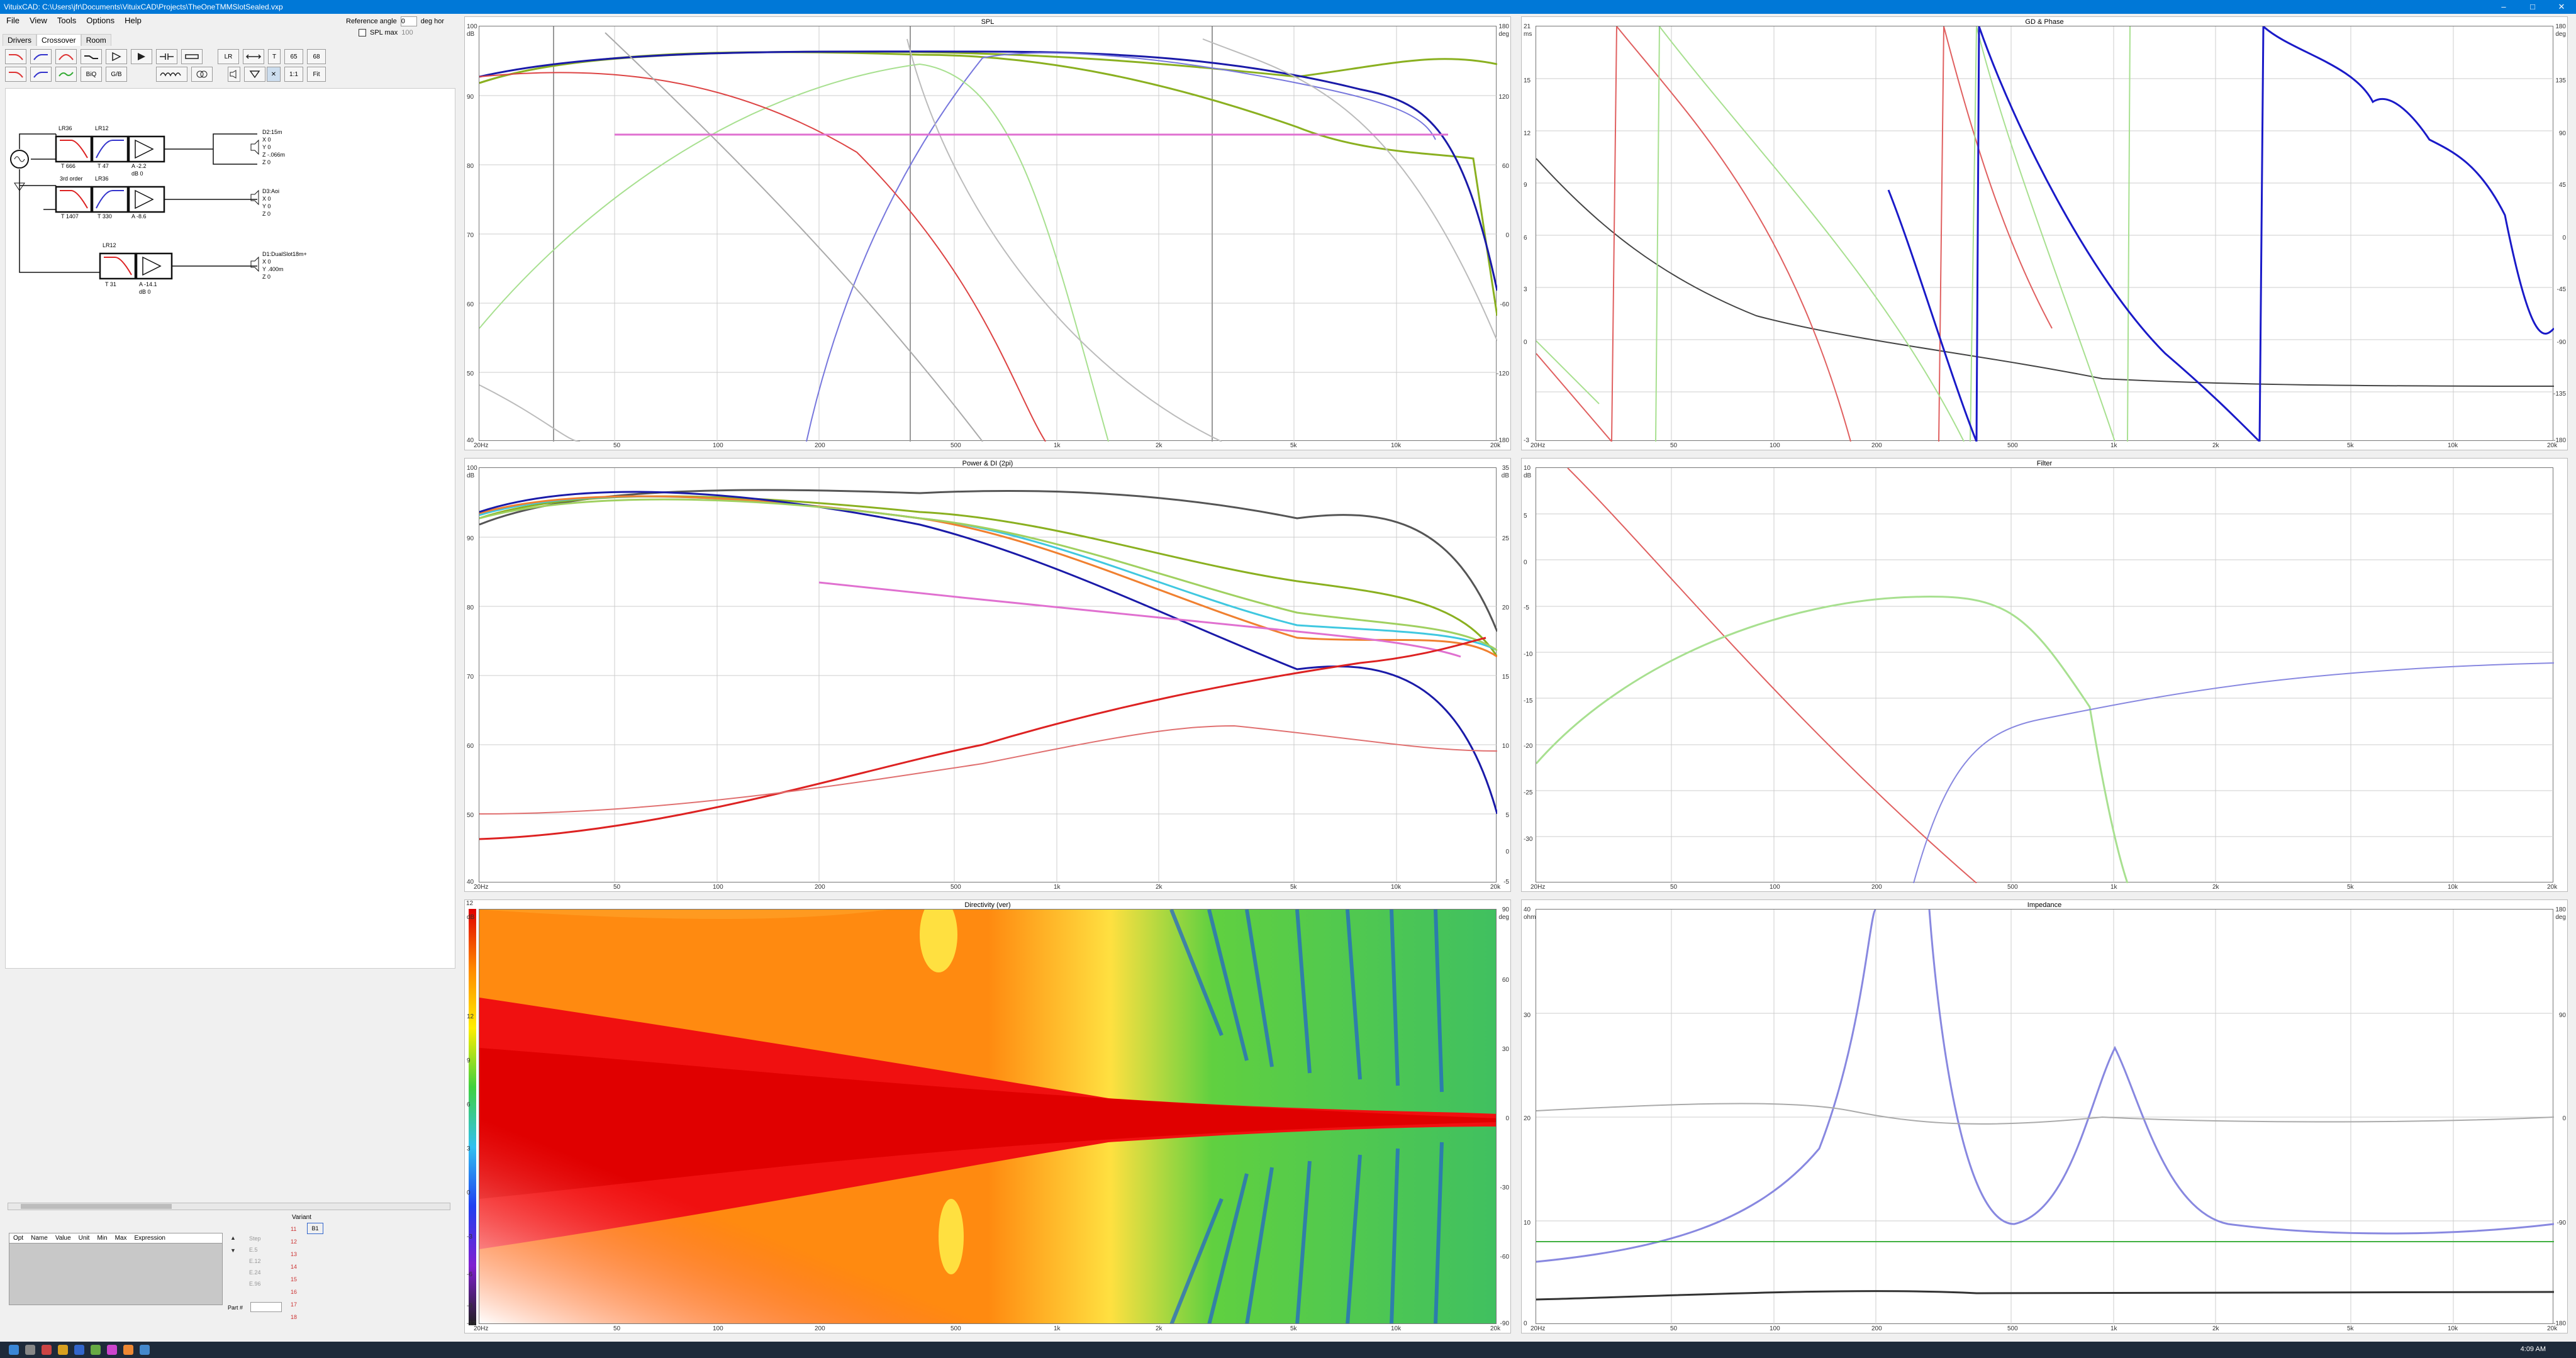  Describe the element at coordinates (91, 74) in the screenshot. I see `biquad-button: BiQ` at that location.